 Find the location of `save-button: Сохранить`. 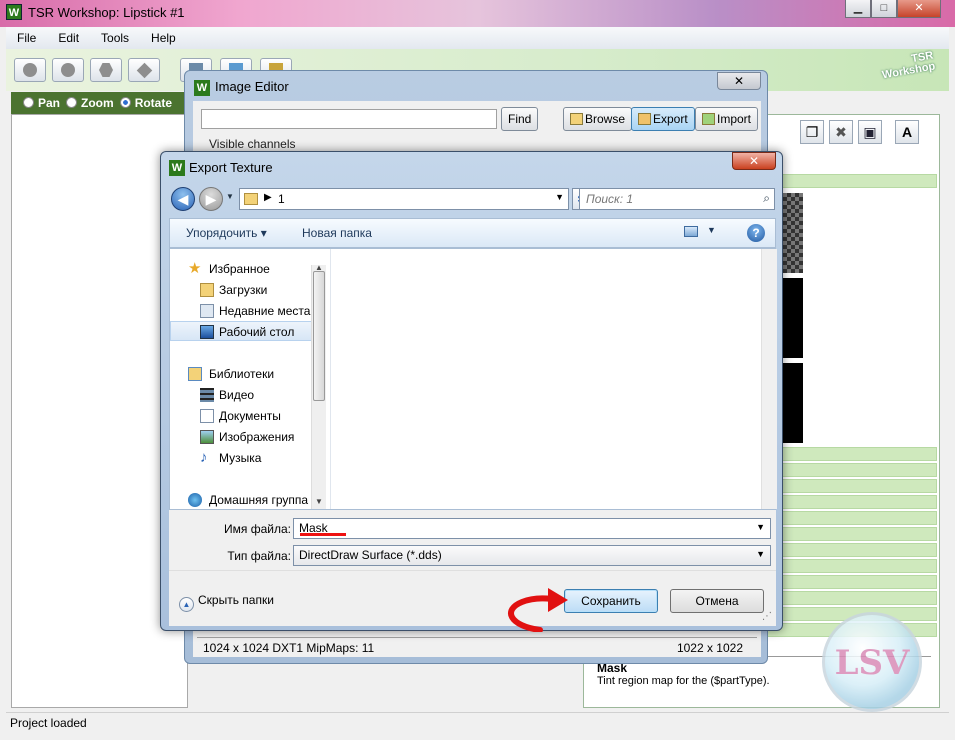

save-button: Сохранить is located at coordinates (611, 601).